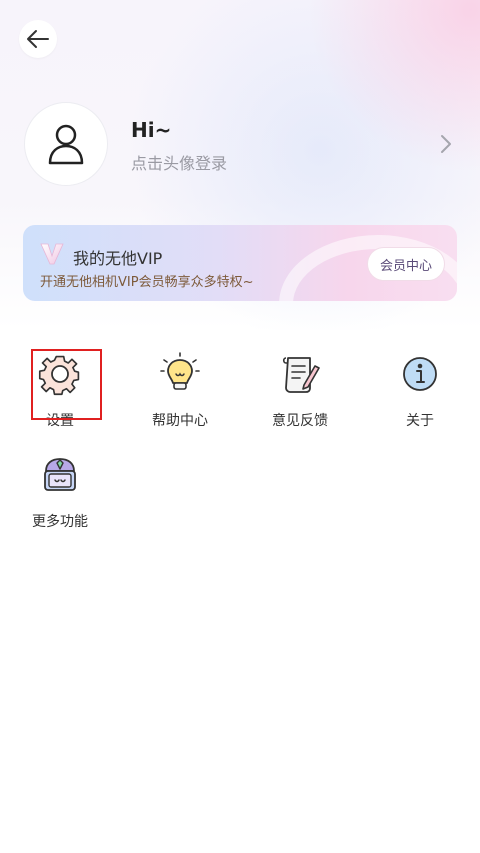 The image size is (480, 853). Describe the element at coordinates (60, 492) in the screenshot. I see `menu-item-more-features: 更多功能` at that location.